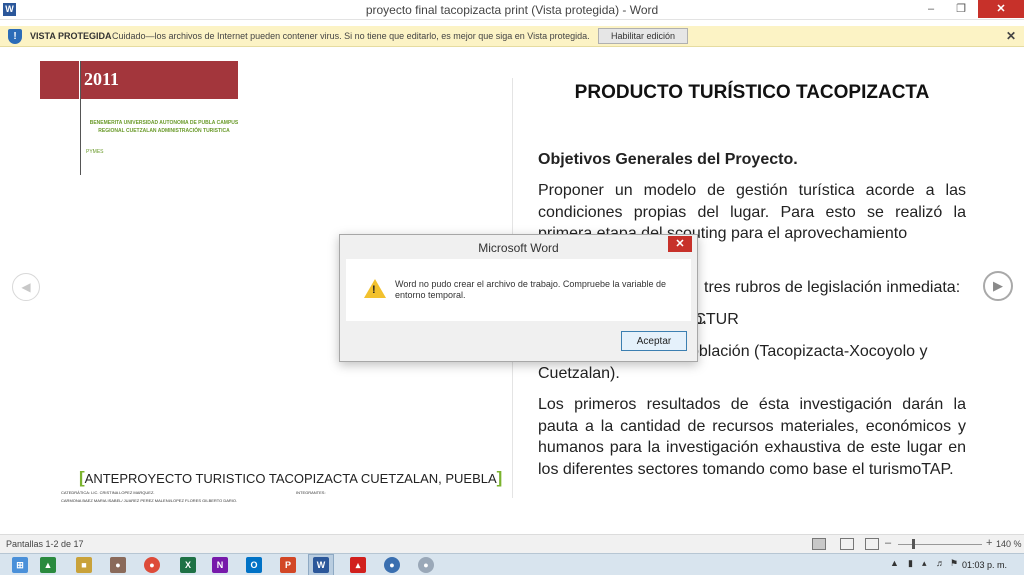 This screenshot has width=1024, height=575. Describe the element at coordinates (961, 9) in the screenshot. I see `restore-button: ❐` at that location.